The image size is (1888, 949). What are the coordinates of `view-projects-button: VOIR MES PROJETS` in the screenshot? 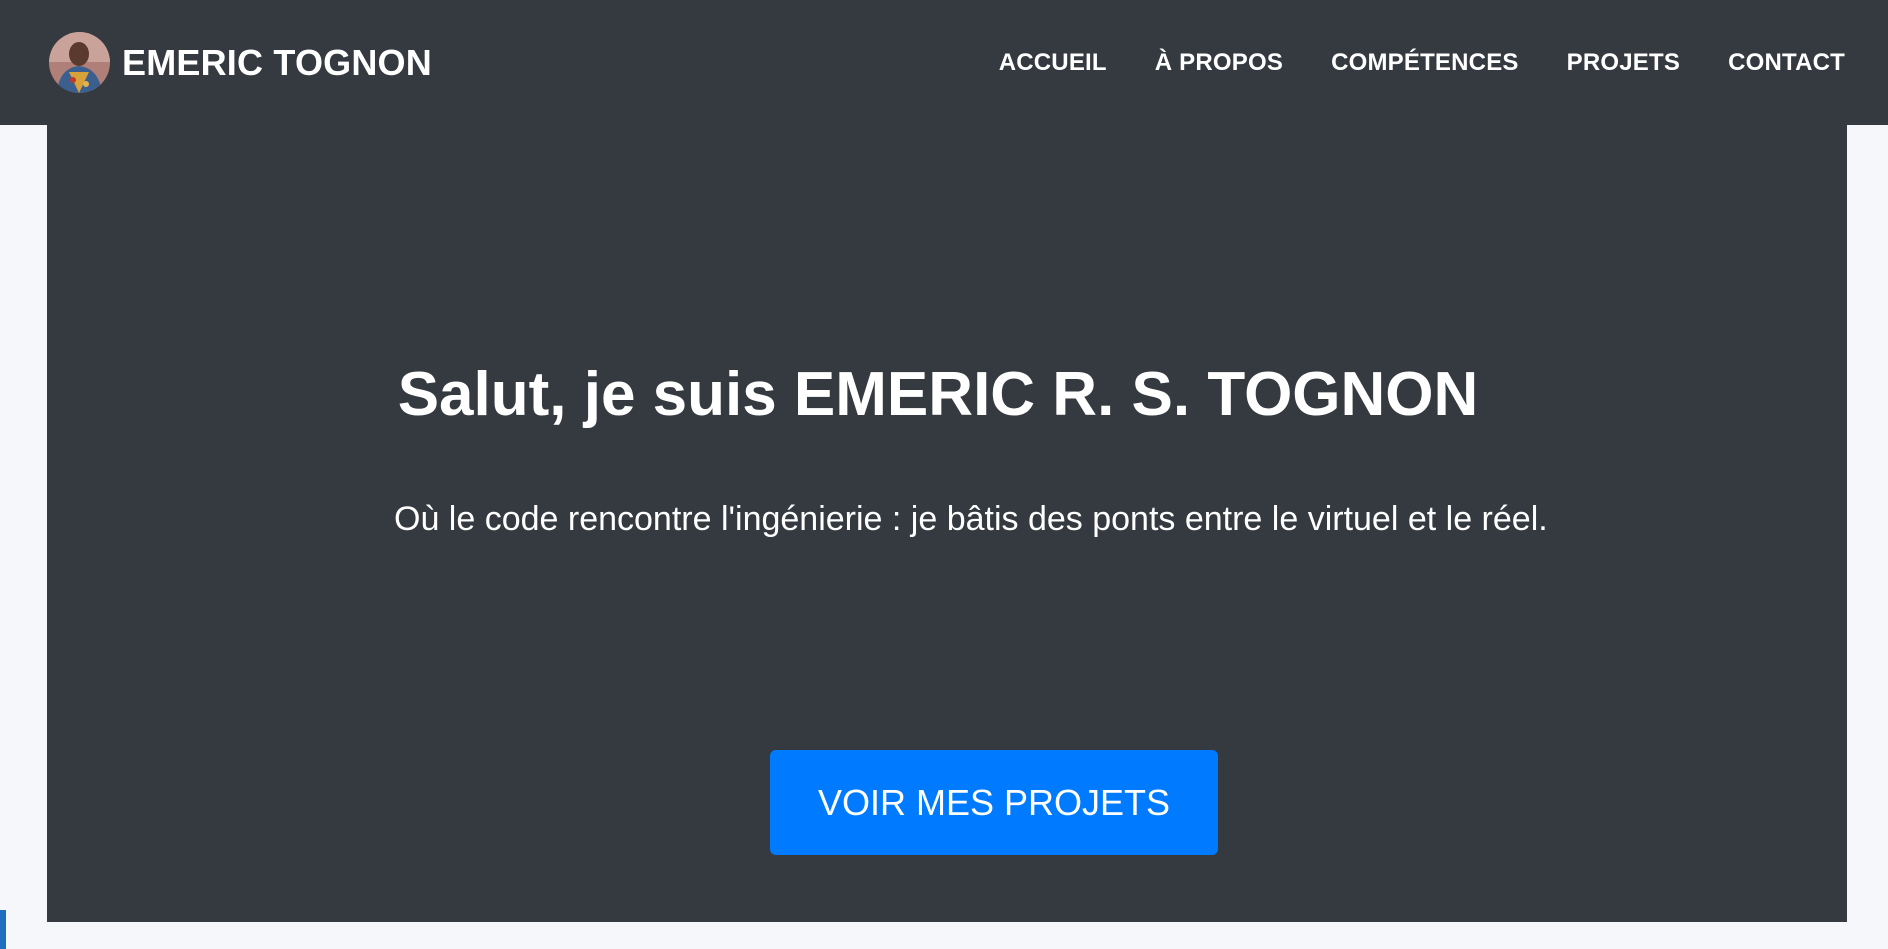 It's located at (994, 802).